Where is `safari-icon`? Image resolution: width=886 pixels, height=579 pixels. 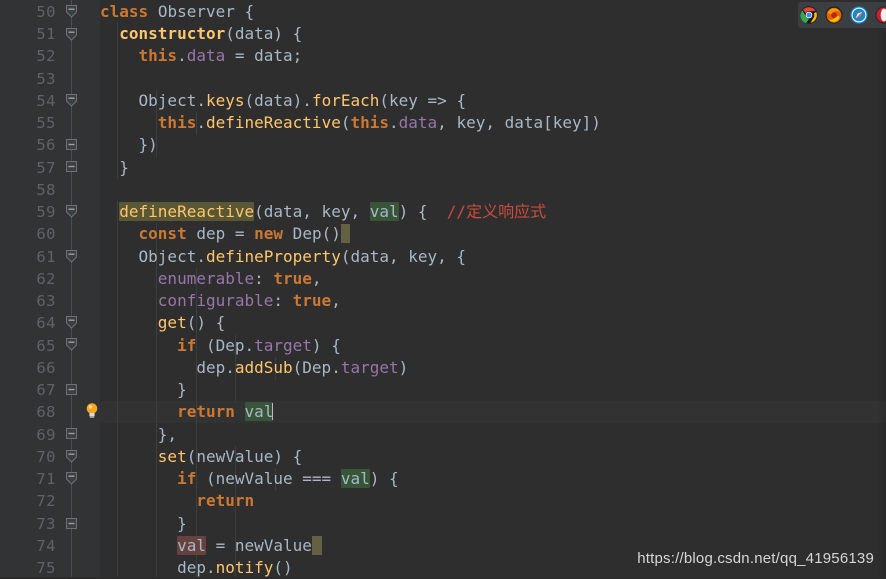 safari-icon is located at coordinates (859, 15).